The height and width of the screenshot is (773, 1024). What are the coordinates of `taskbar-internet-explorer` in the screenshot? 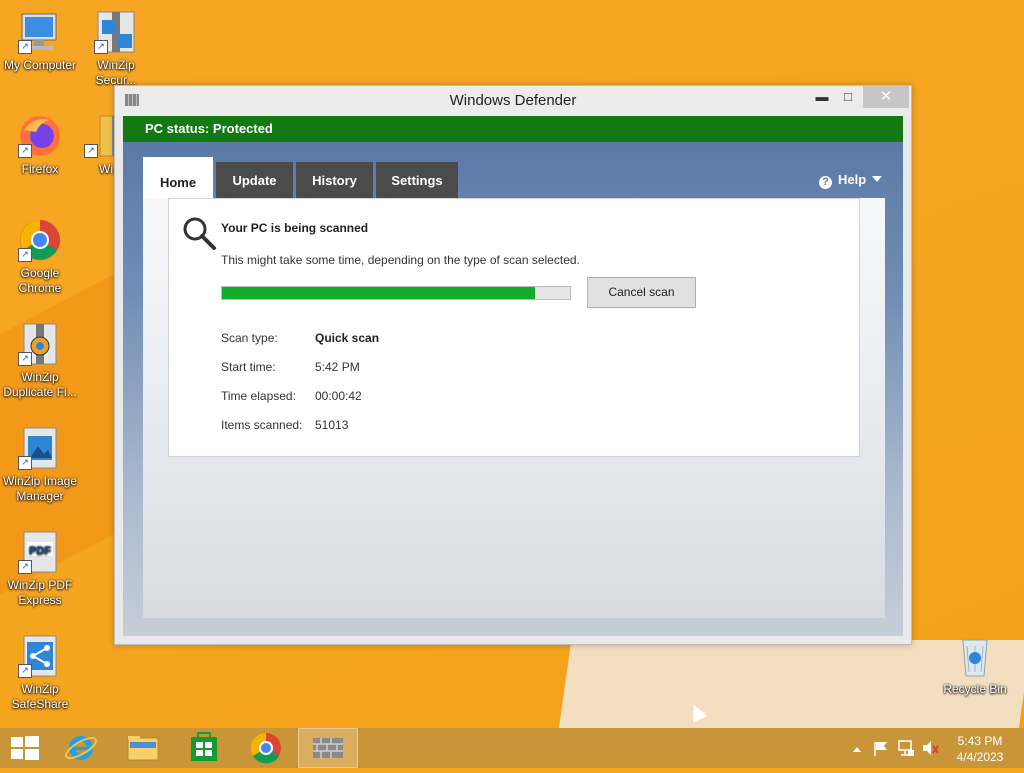 It's located at (80, 748).